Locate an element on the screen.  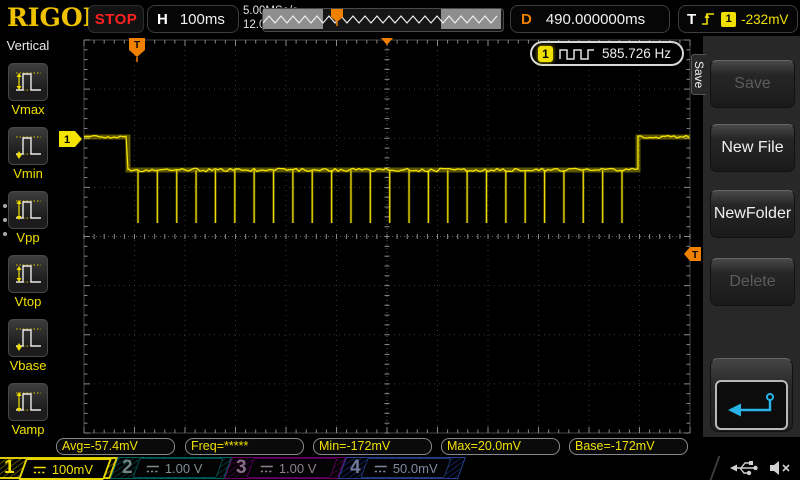
vamp-icon is located at coordinates (28, 402).